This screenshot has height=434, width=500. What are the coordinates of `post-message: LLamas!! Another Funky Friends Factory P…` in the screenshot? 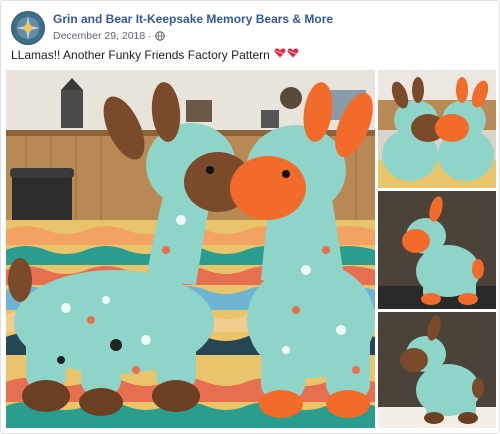 It's located at (140, 54).